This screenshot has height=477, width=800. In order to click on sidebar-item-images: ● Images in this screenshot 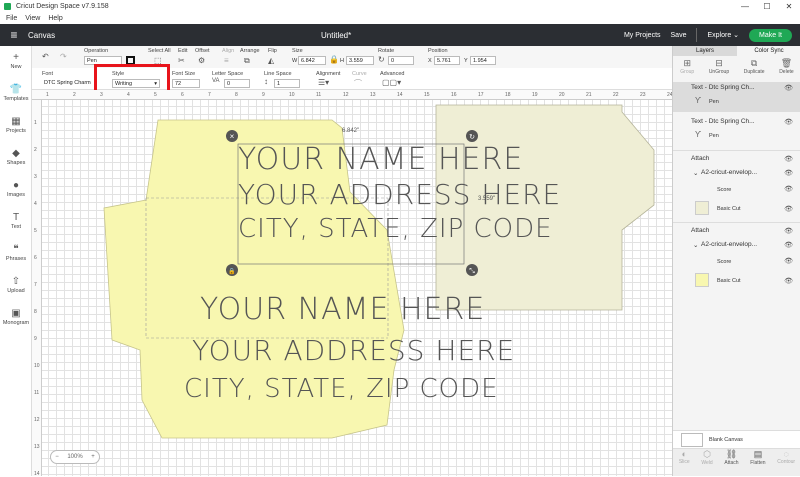, I will do `click(16, 189)`.